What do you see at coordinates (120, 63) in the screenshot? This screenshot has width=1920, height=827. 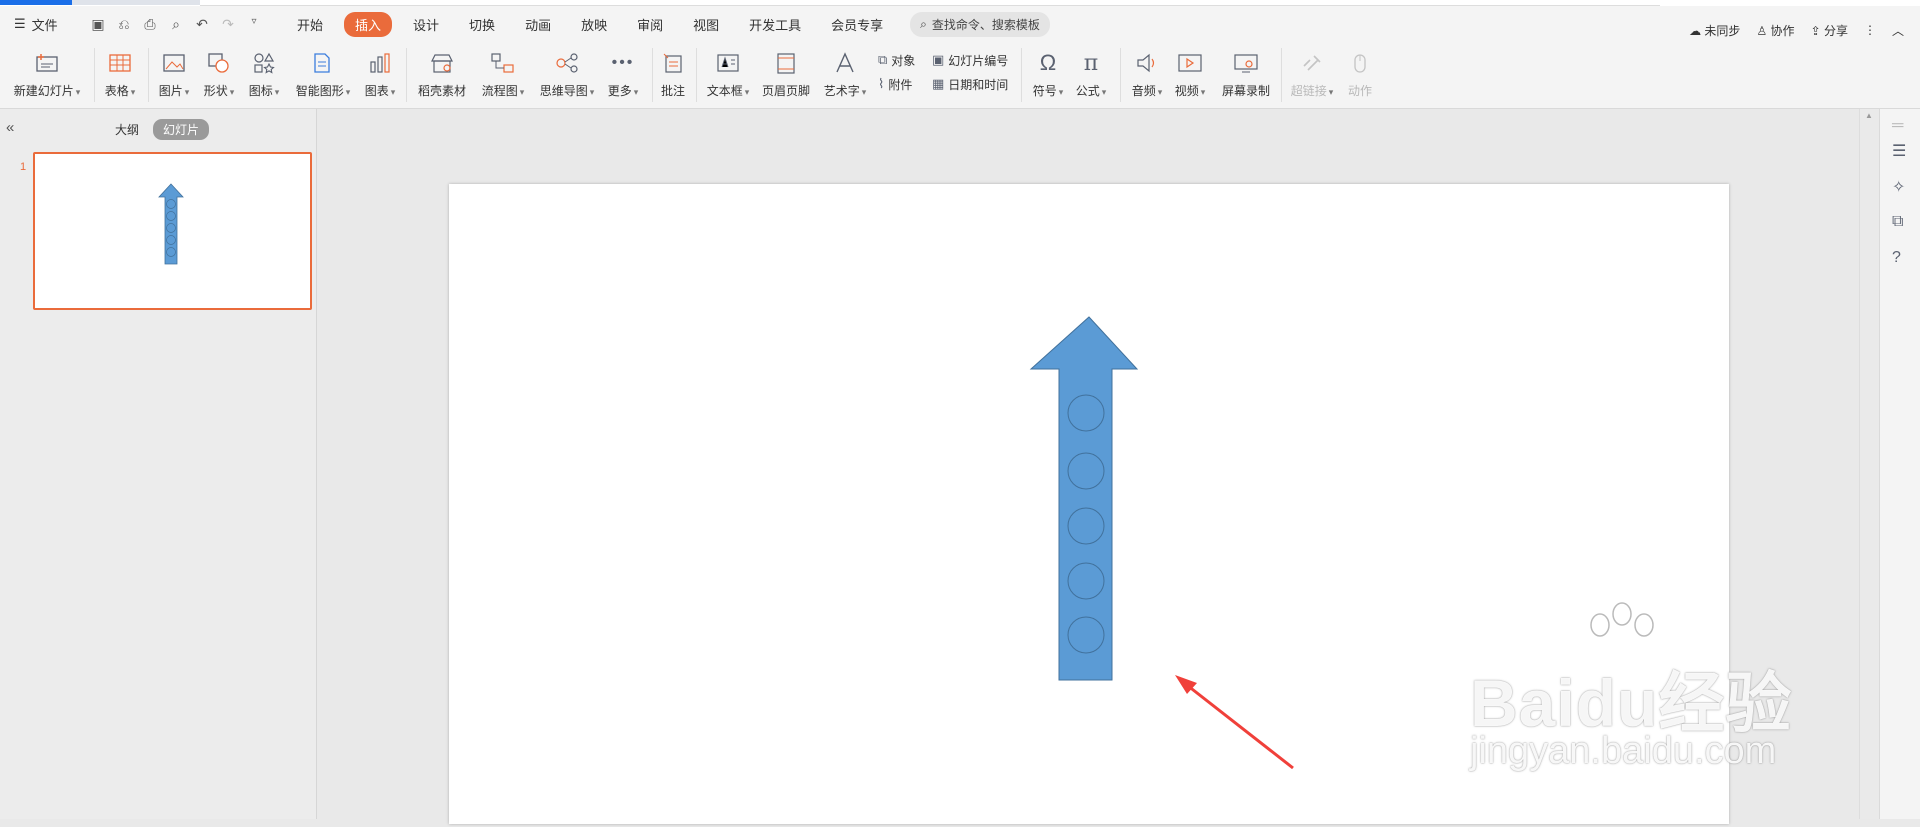 I see `table-icon` at bounding box center [120, 63].